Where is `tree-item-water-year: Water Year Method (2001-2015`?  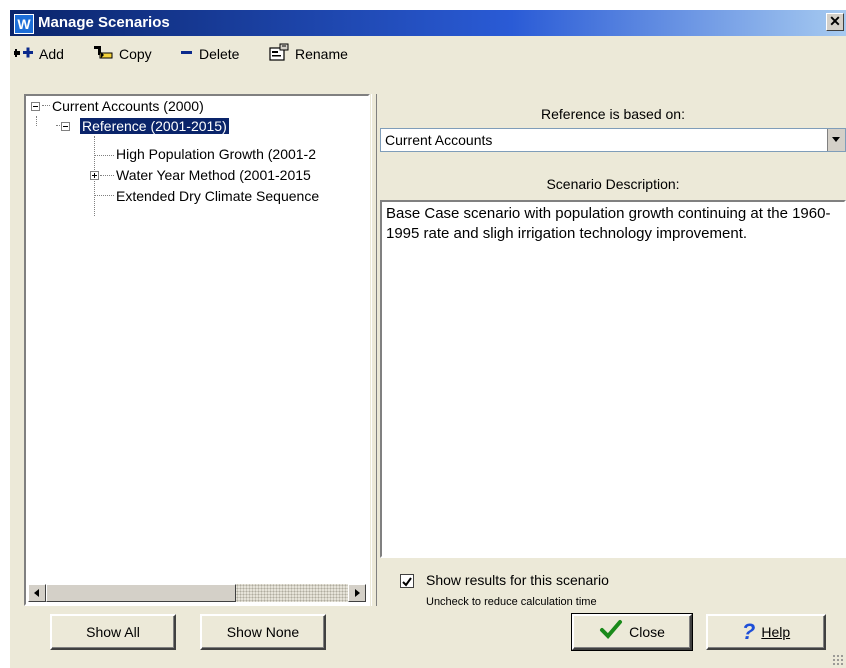
tree-item-water-year: Water Year Method (2001-2015 is located at coordinates (213, 175).